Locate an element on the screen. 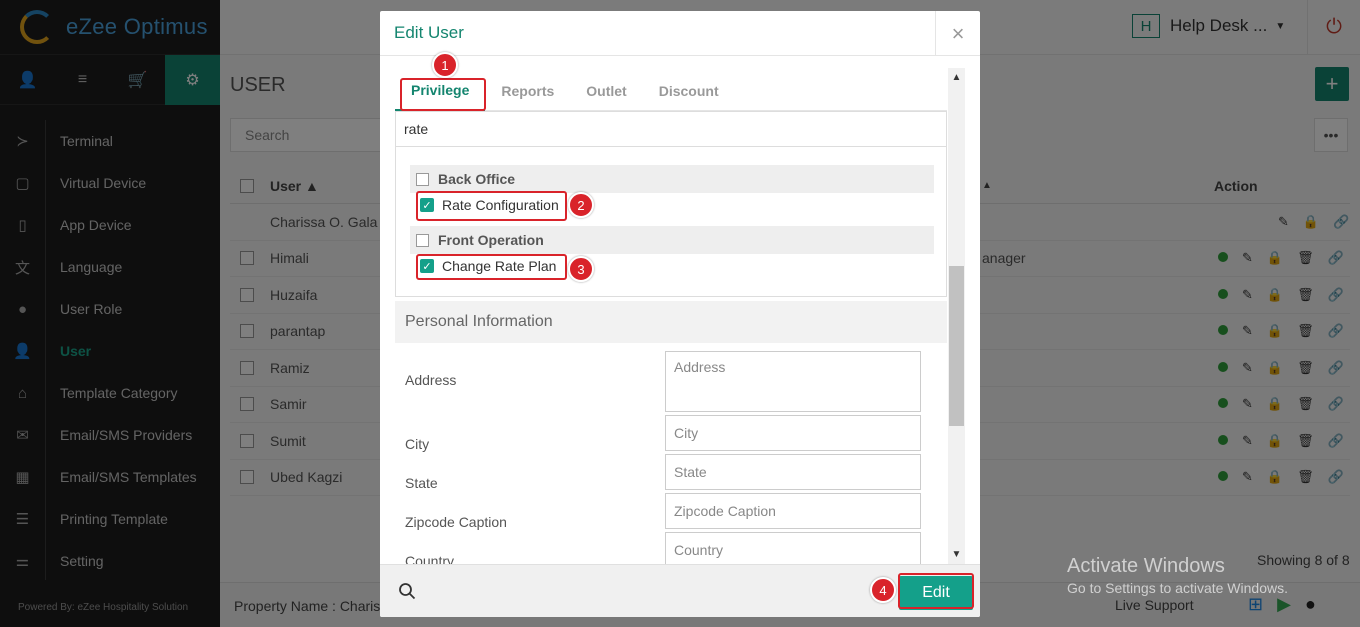 The height and width of the screenshot is (627, 1360). tab-discount: Discount is located at coordinates (689, 91).